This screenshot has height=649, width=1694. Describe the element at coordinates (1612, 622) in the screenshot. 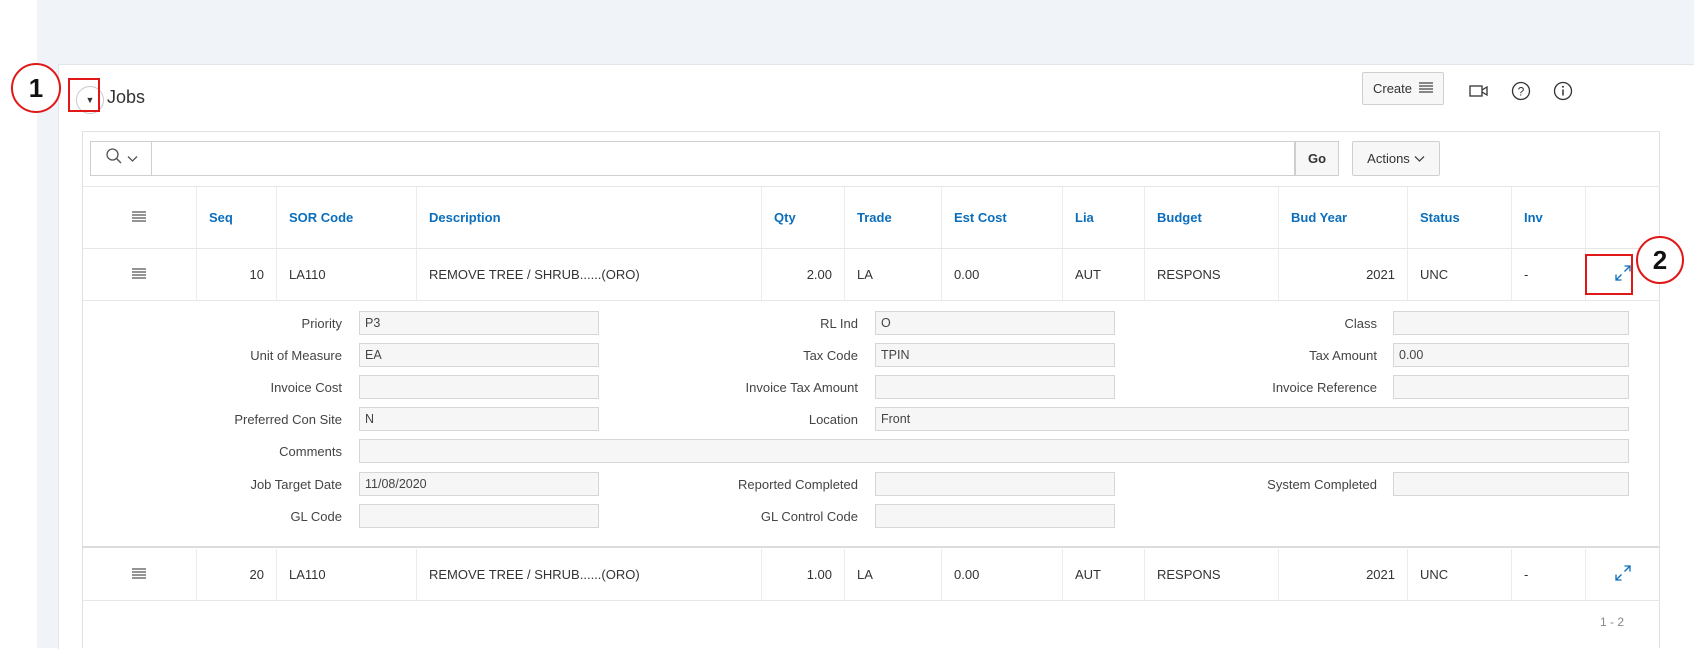

I see `pagination-info: 1 - 2` at that location.